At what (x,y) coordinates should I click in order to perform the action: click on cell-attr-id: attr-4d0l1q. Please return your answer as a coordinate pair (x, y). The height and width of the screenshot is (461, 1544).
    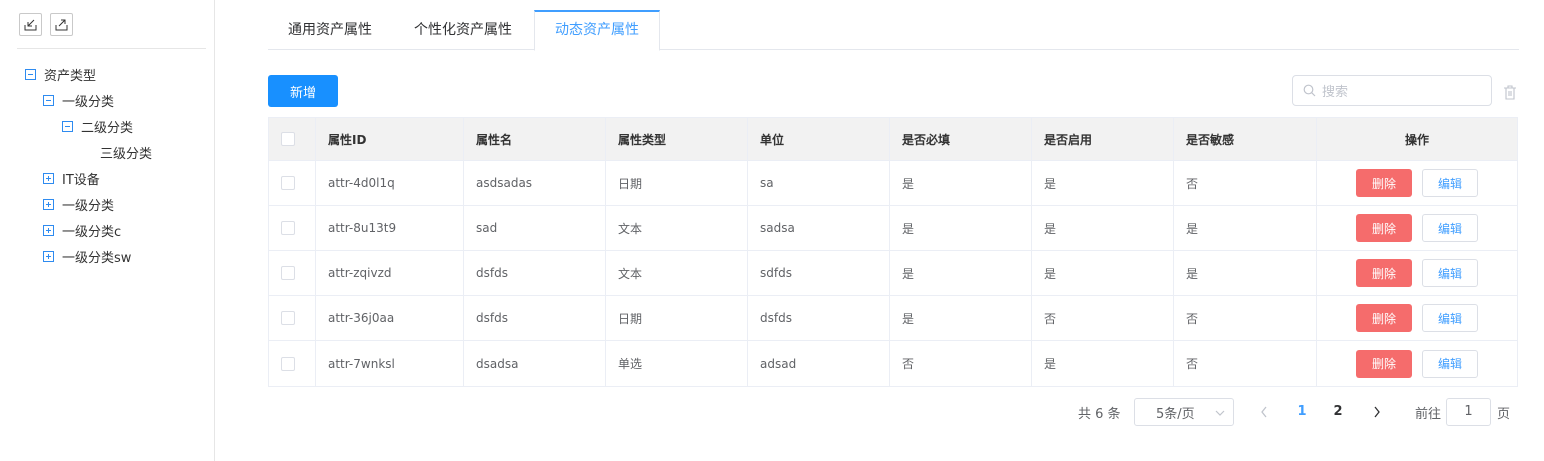
    Looking at the image, I should click on (390, 183).